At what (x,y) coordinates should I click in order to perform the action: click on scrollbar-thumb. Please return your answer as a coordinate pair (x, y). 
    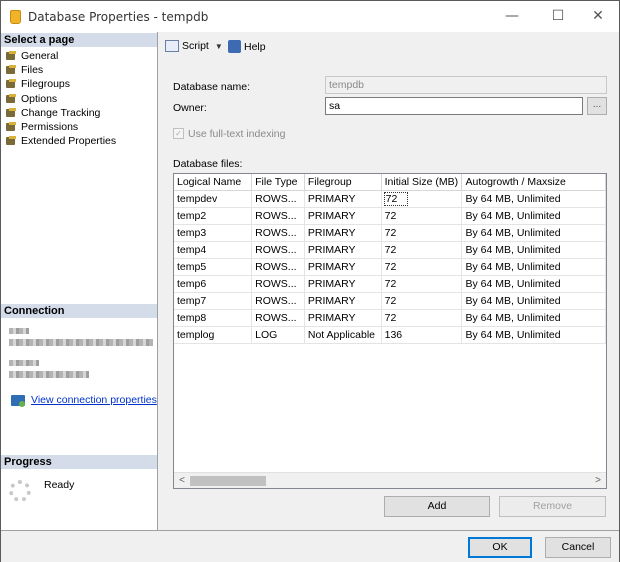
    Looking at the image, I should click on (228, 481).